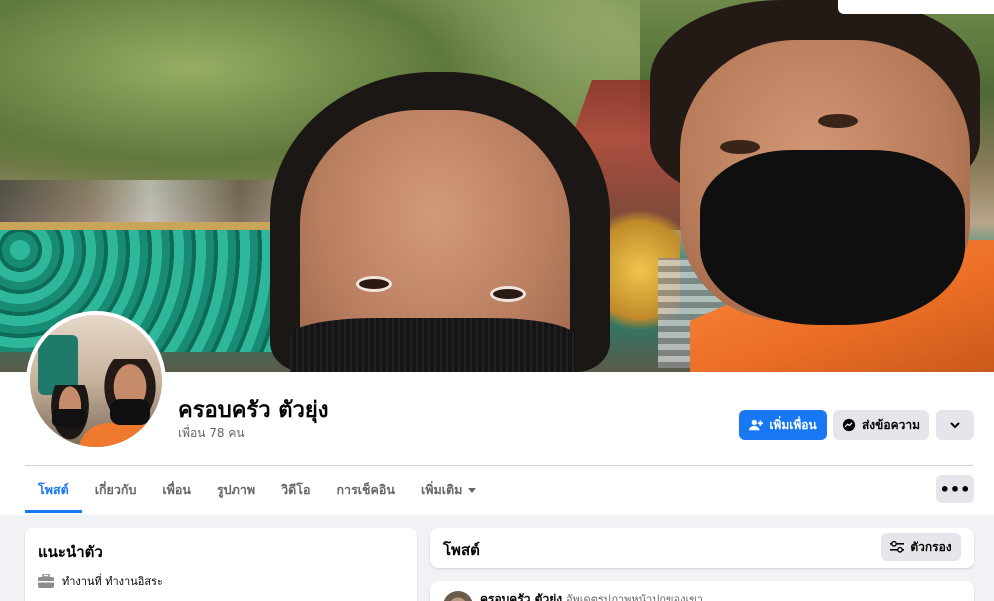 Image resolution: width=994 pixels, height=601 pixels. Describe the element at coordinates (253, 410) in the screenshot. I see `profile-name: ครอบครัว ตัวยุ่ง` at that location.